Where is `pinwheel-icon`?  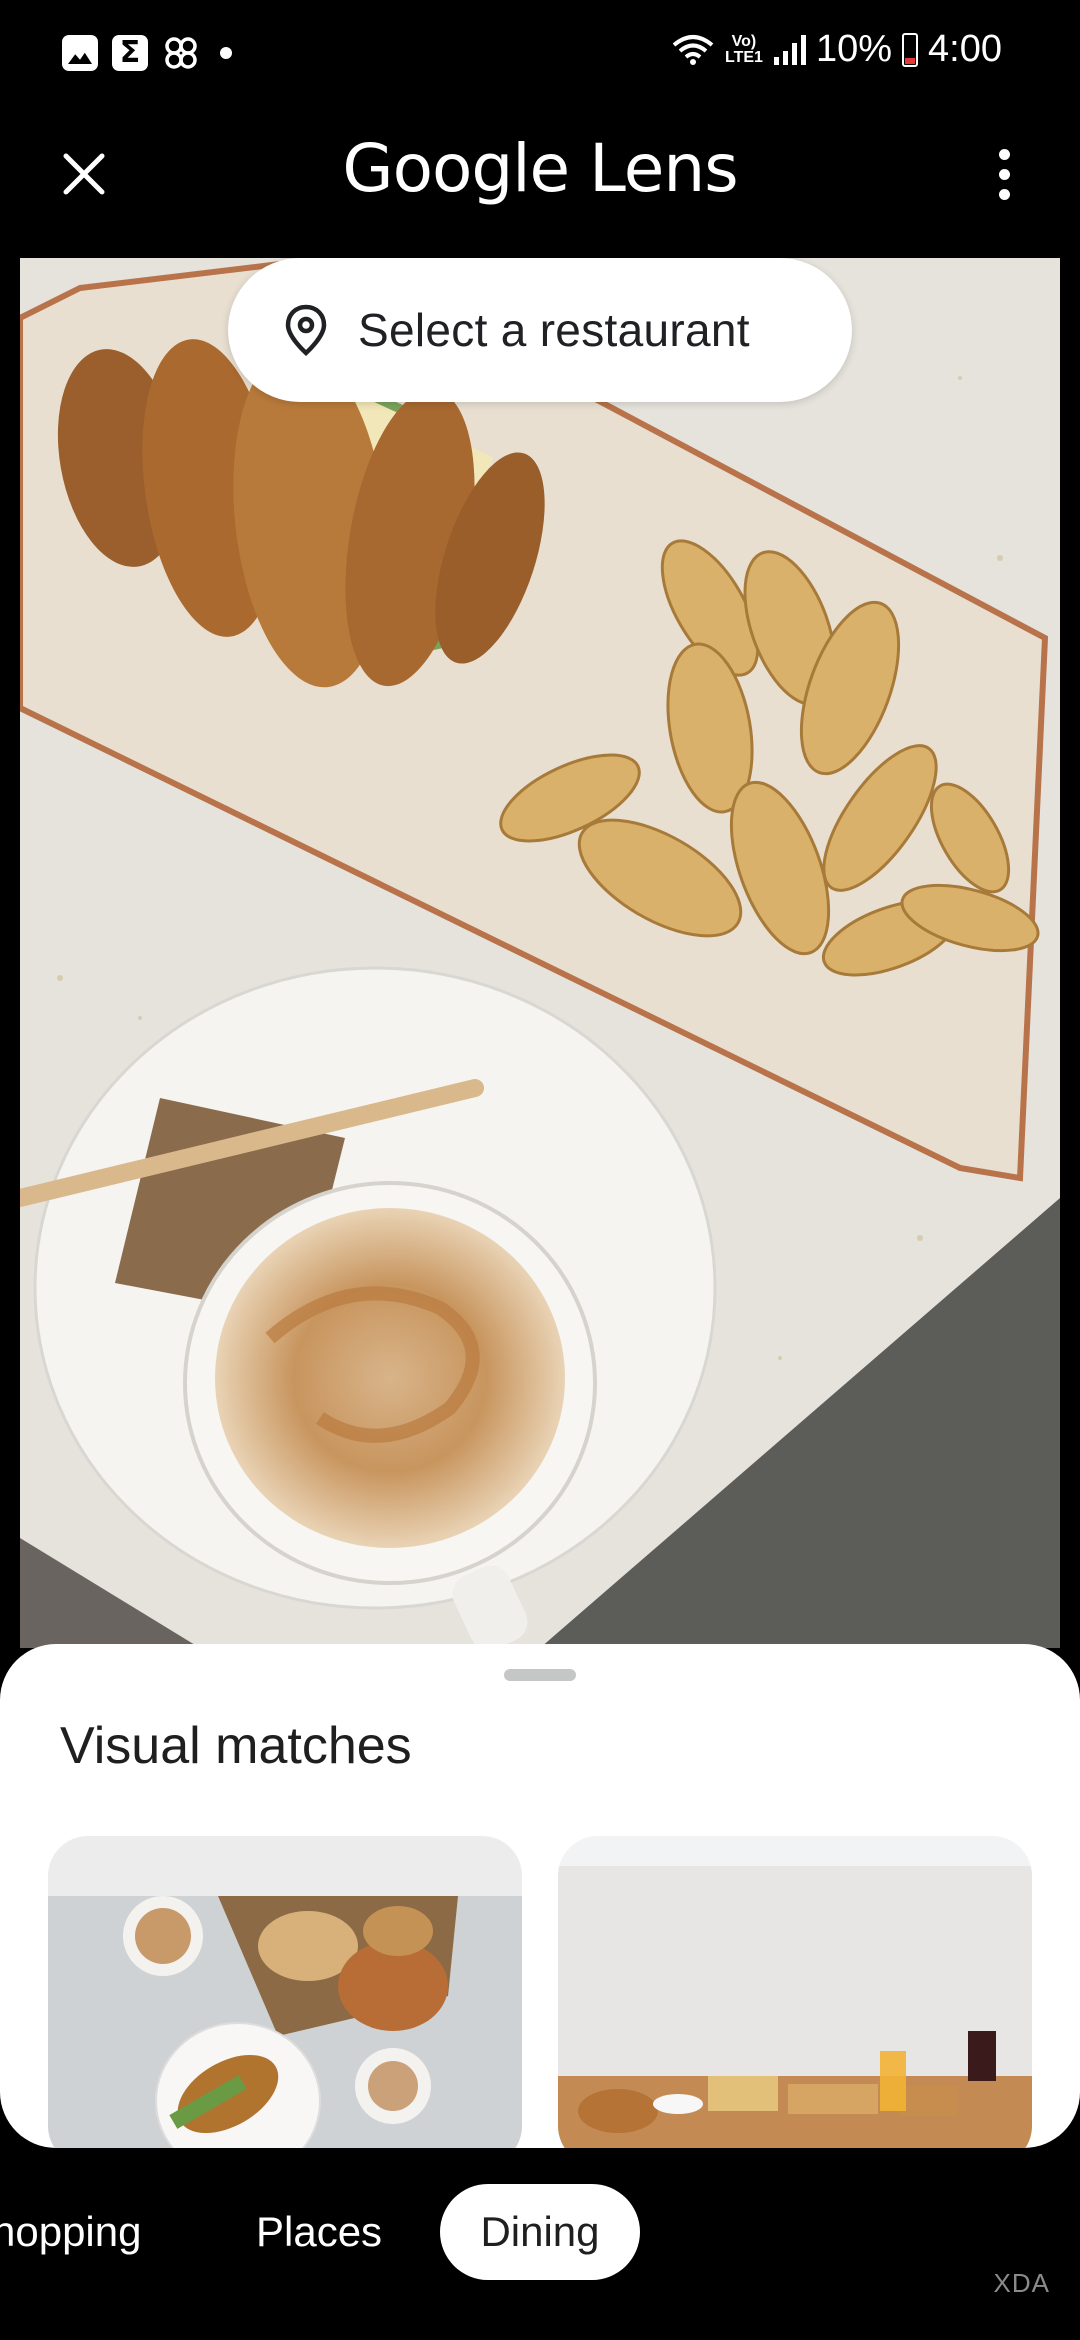
pinwheel-icon is located at coordinates (181, 53).